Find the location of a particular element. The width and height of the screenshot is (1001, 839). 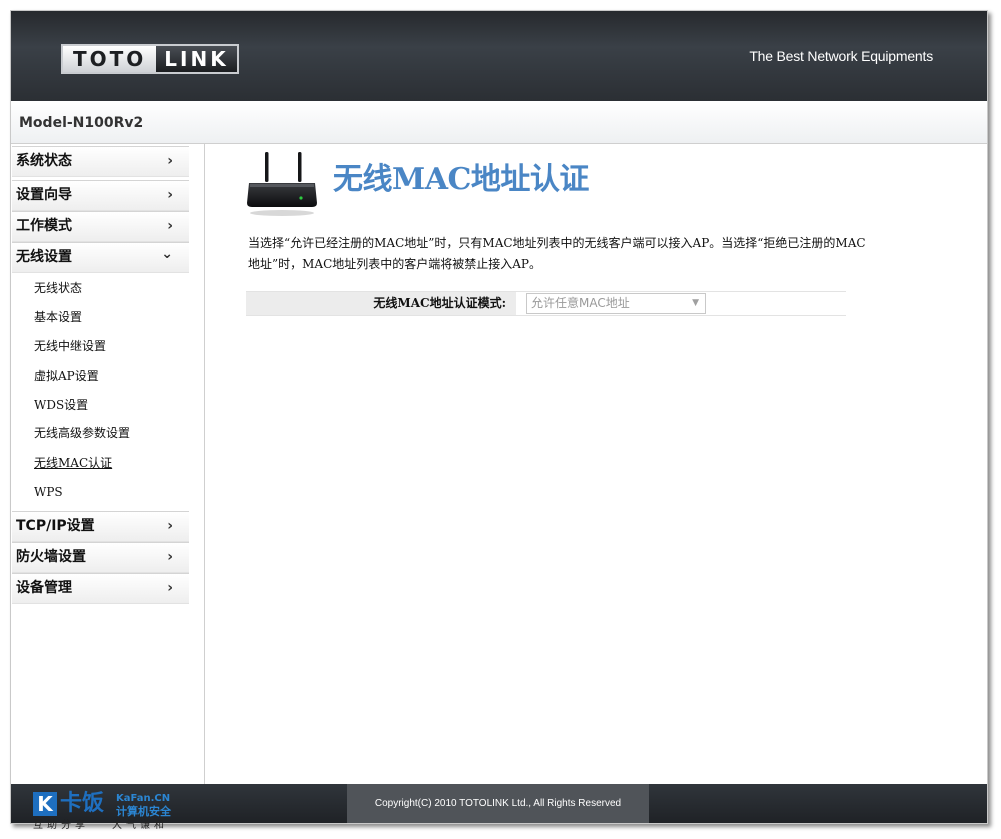

chevron-down-icon: ⌄ is located at coordinates (167, 254).